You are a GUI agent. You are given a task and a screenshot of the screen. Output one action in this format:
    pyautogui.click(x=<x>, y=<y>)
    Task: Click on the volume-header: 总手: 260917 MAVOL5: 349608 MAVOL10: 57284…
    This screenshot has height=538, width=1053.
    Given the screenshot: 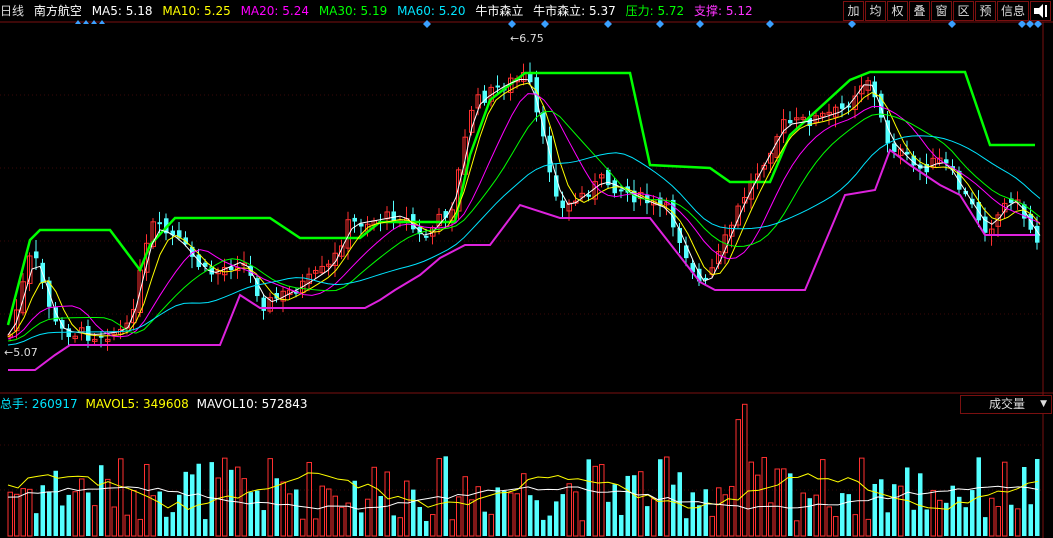 What is the action you would take?
    pyautogui.click(x=155, y=404)
    